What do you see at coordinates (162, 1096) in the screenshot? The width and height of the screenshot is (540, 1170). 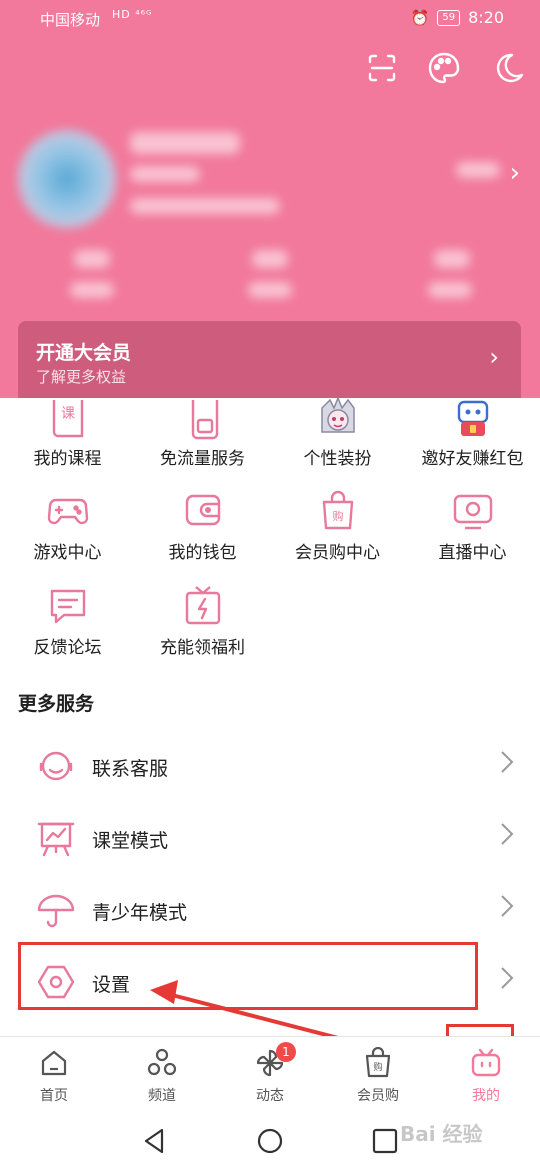 I see `nav-label: 频道` at bounding box center [162, 1096].